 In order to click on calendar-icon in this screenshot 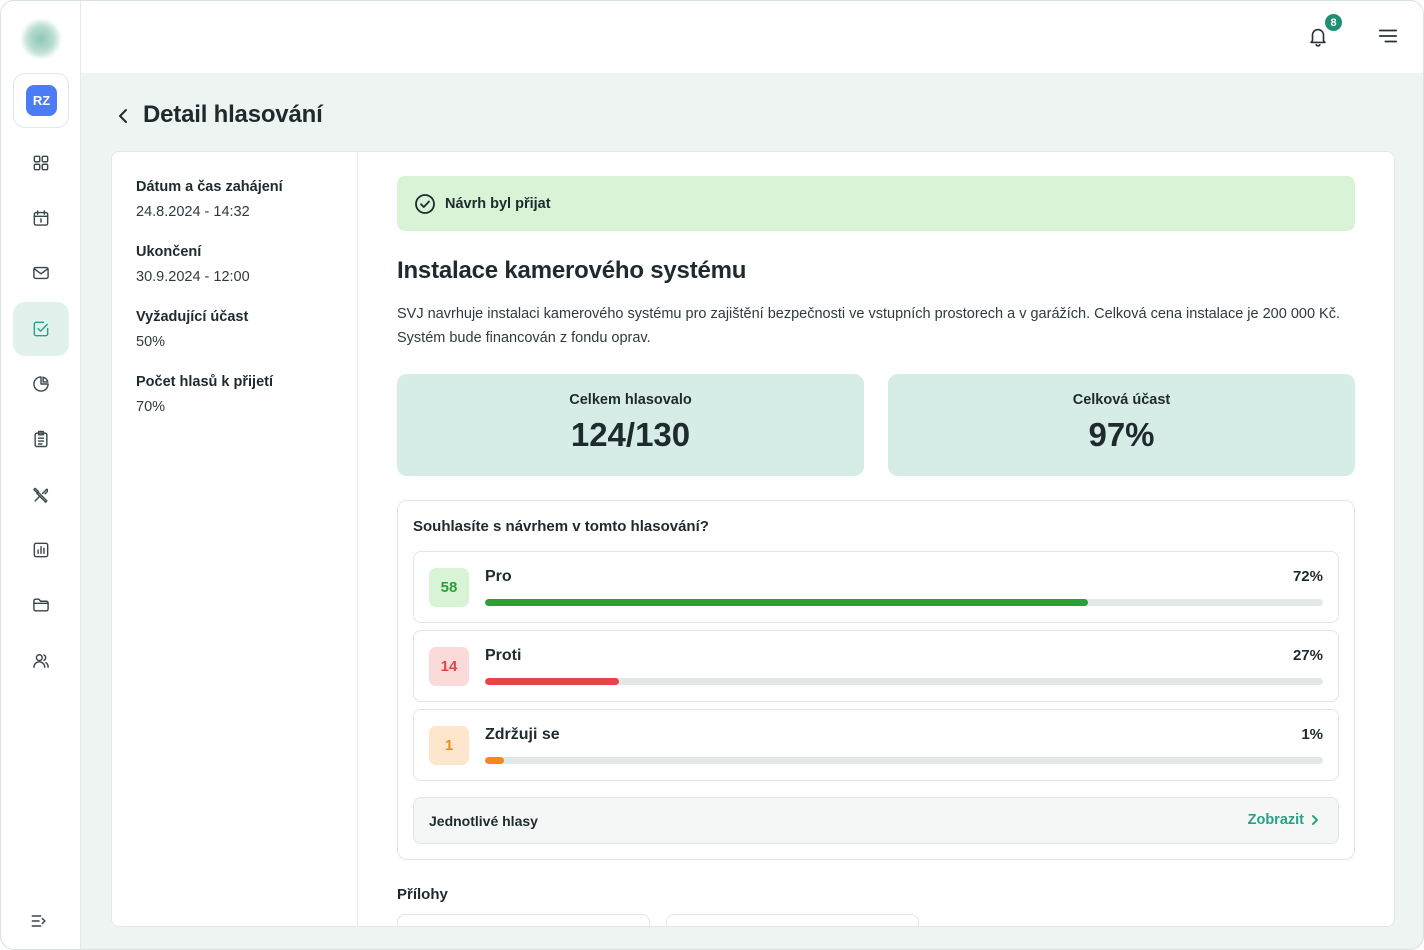, I will do `click(41, 218)`.